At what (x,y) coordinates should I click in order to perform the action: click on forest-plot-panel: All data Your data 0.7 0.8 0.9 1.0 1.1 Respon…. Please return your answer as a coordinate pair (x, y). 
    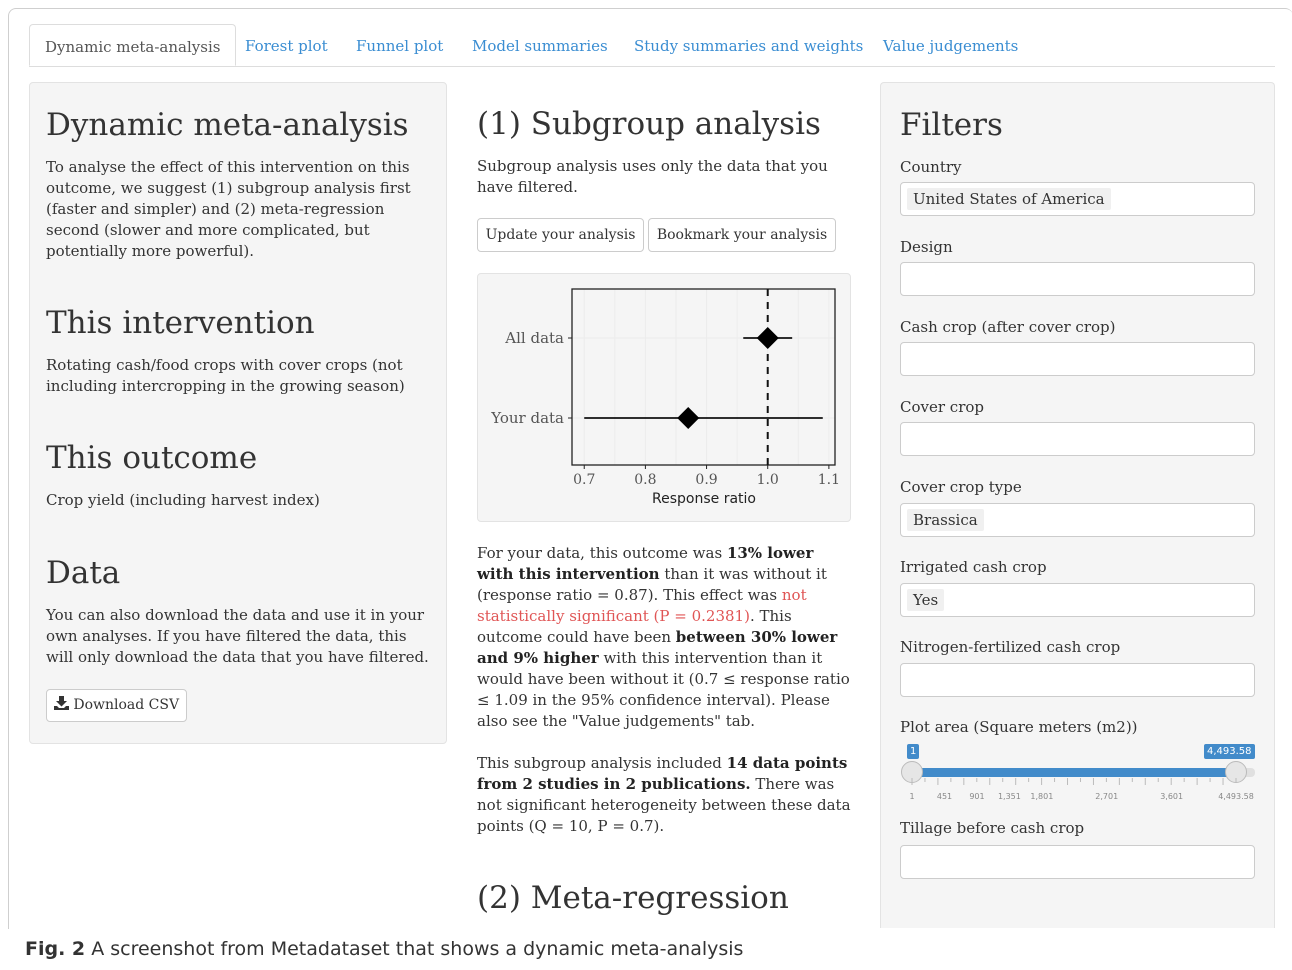
    Looking at the image, I should click on (664, 397).